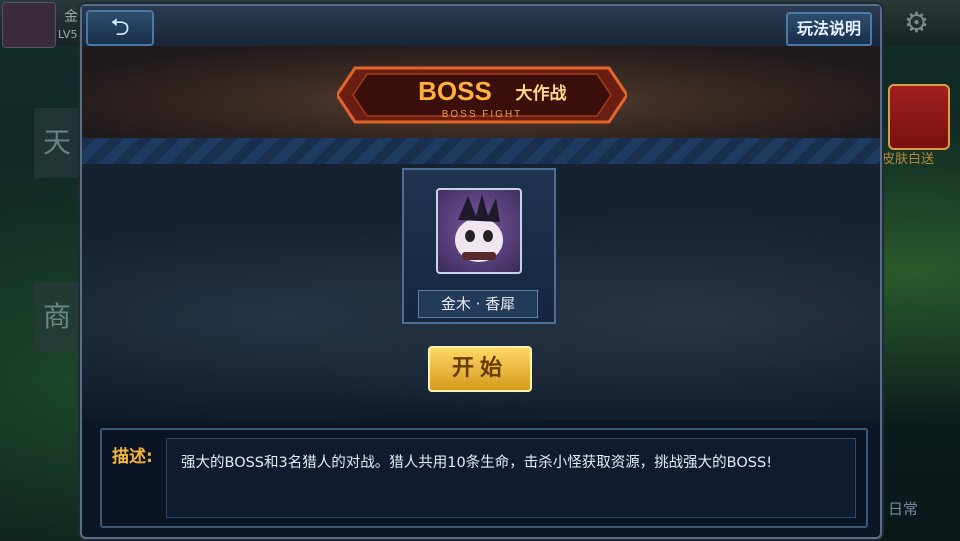 This screenshot has width=960, height=541. I want to click on rank-icon: 天, so click(57, 143).